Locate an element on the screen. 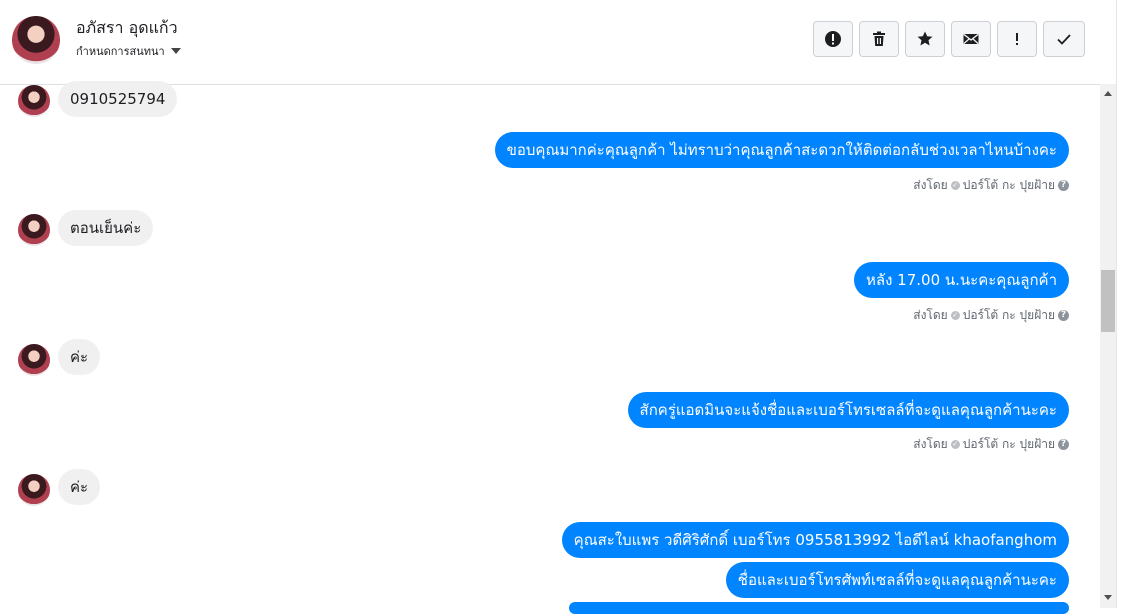 Image resolution: width=1132 pixels, height=614 pixels. mail-button is located at coordinates (971, 39).